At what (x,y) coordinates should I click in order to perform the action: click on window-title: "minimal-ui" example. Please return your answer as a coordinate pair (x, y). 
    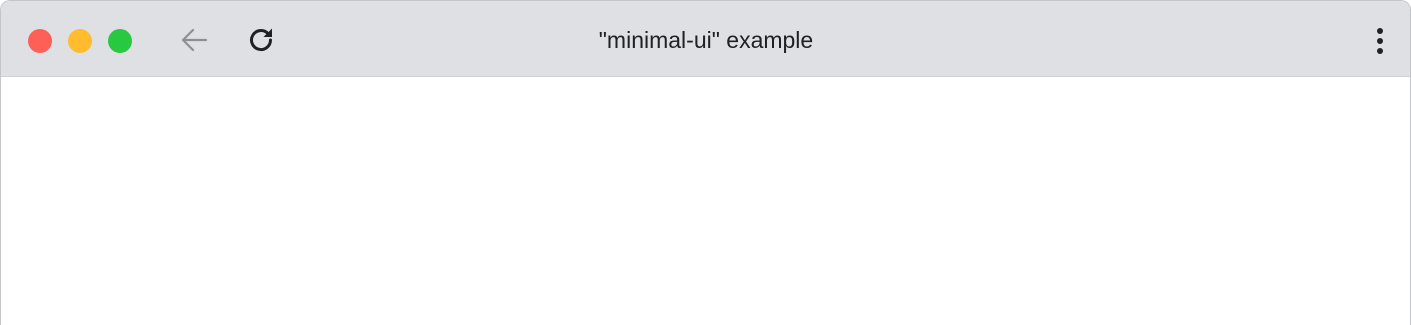
    Looking at the image, I should click on (706, 40).